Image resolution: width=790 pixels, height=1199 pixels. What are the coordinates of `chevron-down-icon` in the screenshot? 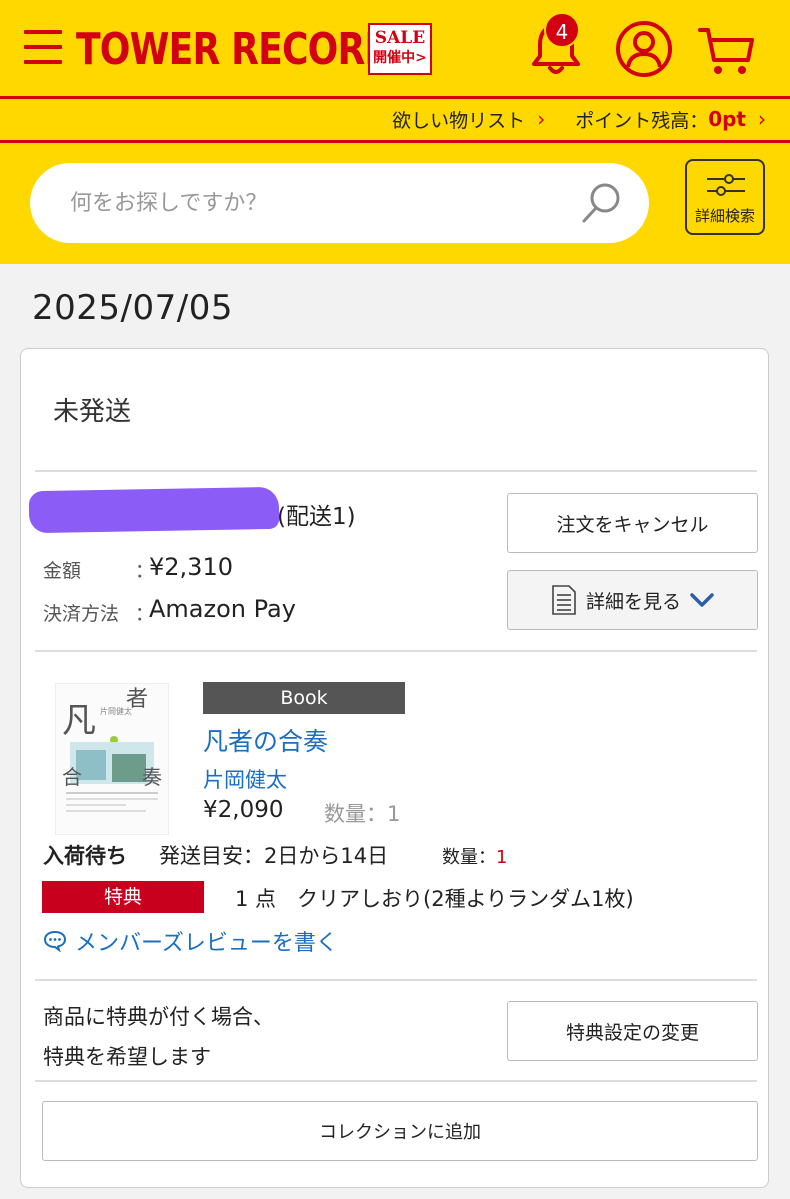 It's located at (702, 600).